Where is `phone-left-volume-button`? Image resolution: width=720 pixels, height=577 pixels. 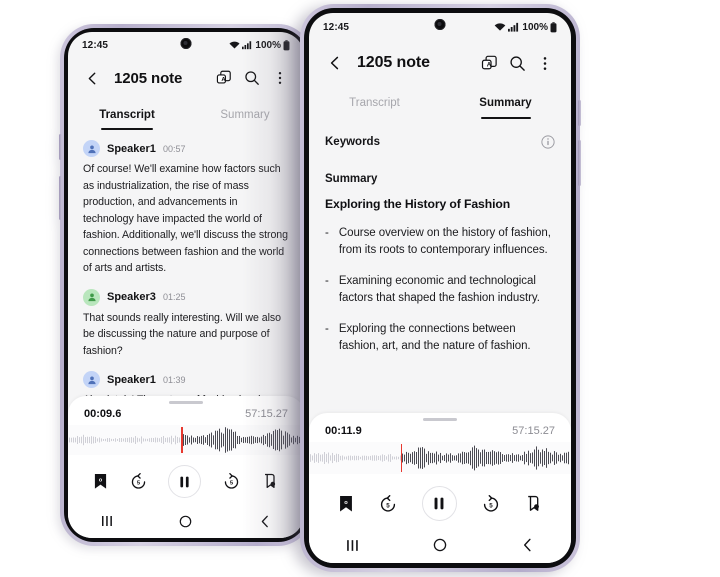 phone-left-volume-button is located at coordinates (60, 198).